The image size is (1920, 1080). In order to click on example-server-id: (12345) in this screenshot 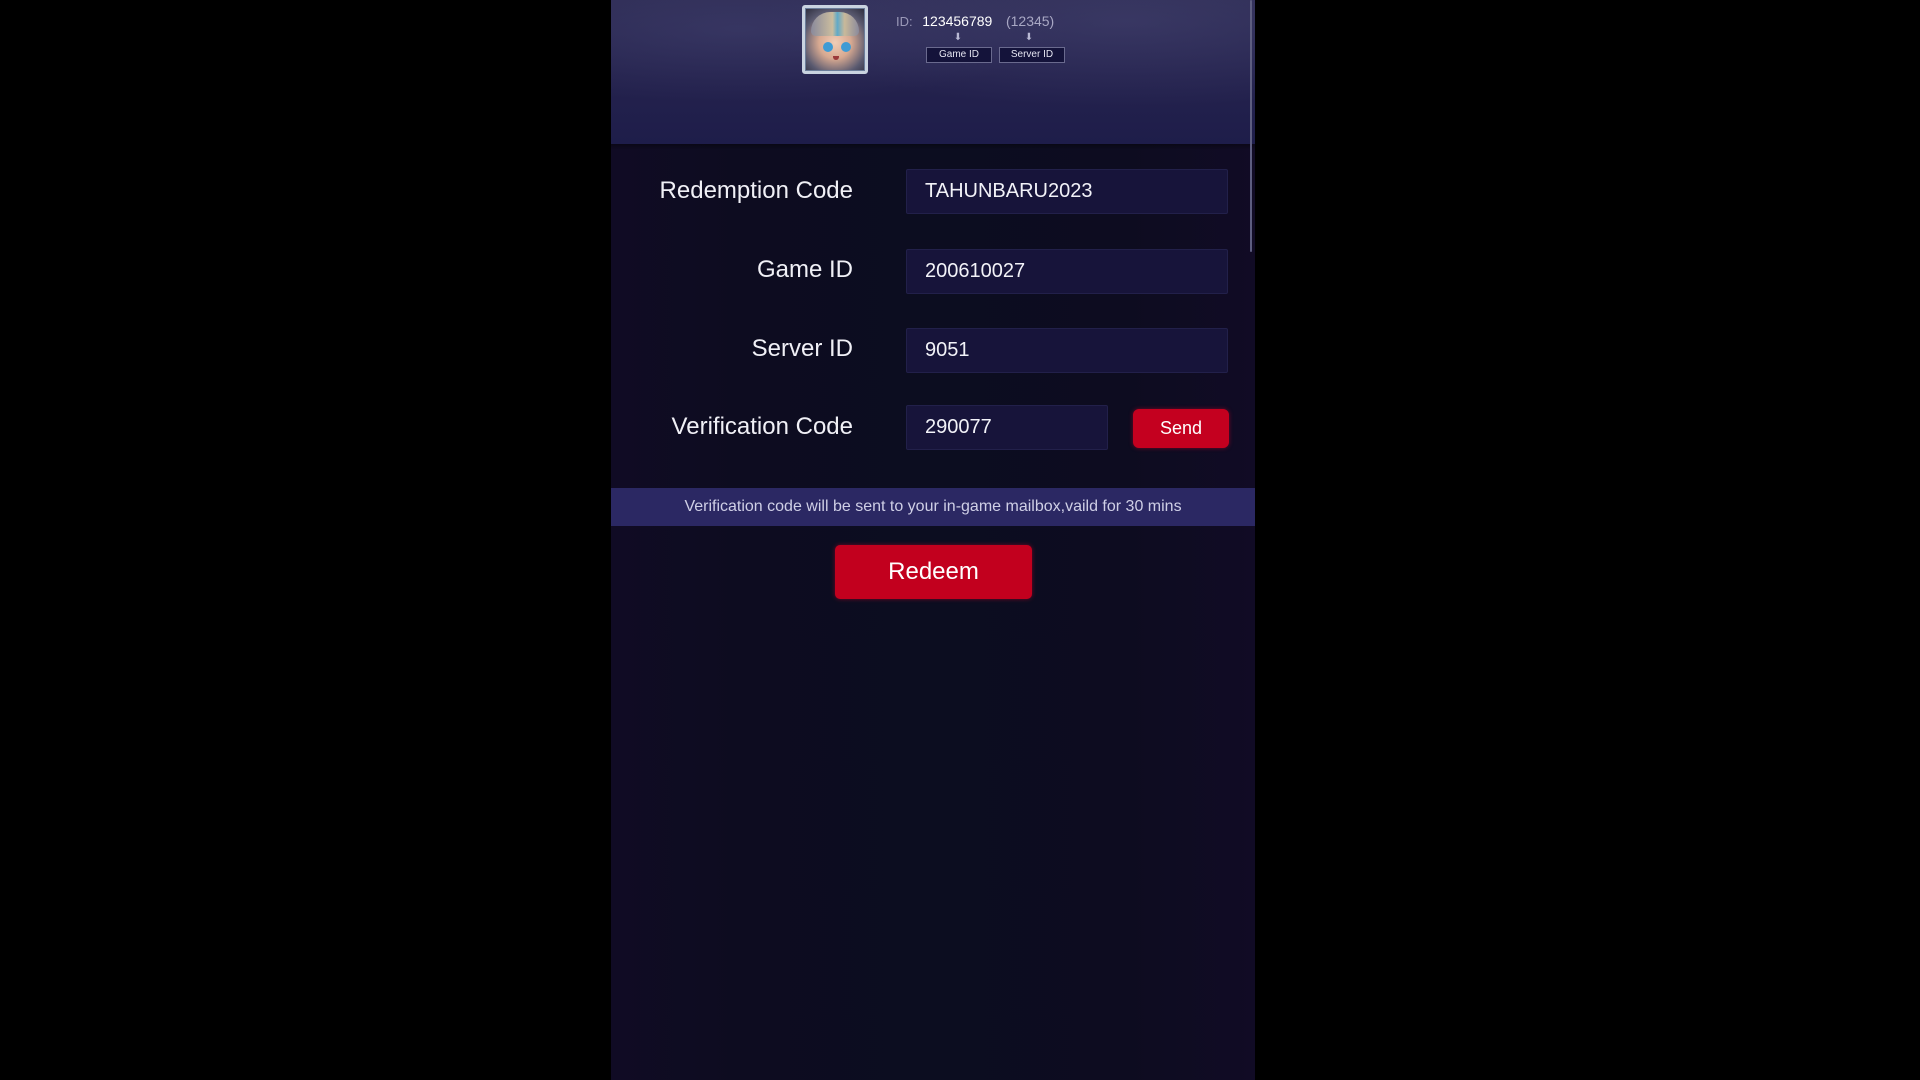, I will do `click(1030, 21)`.